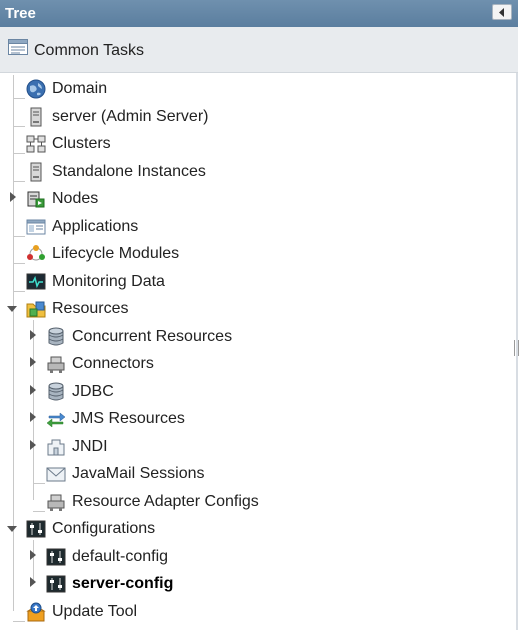 The height and width of the screenshot is (630, 520). I want to click on collapse-panel-button, so click(502, 12).